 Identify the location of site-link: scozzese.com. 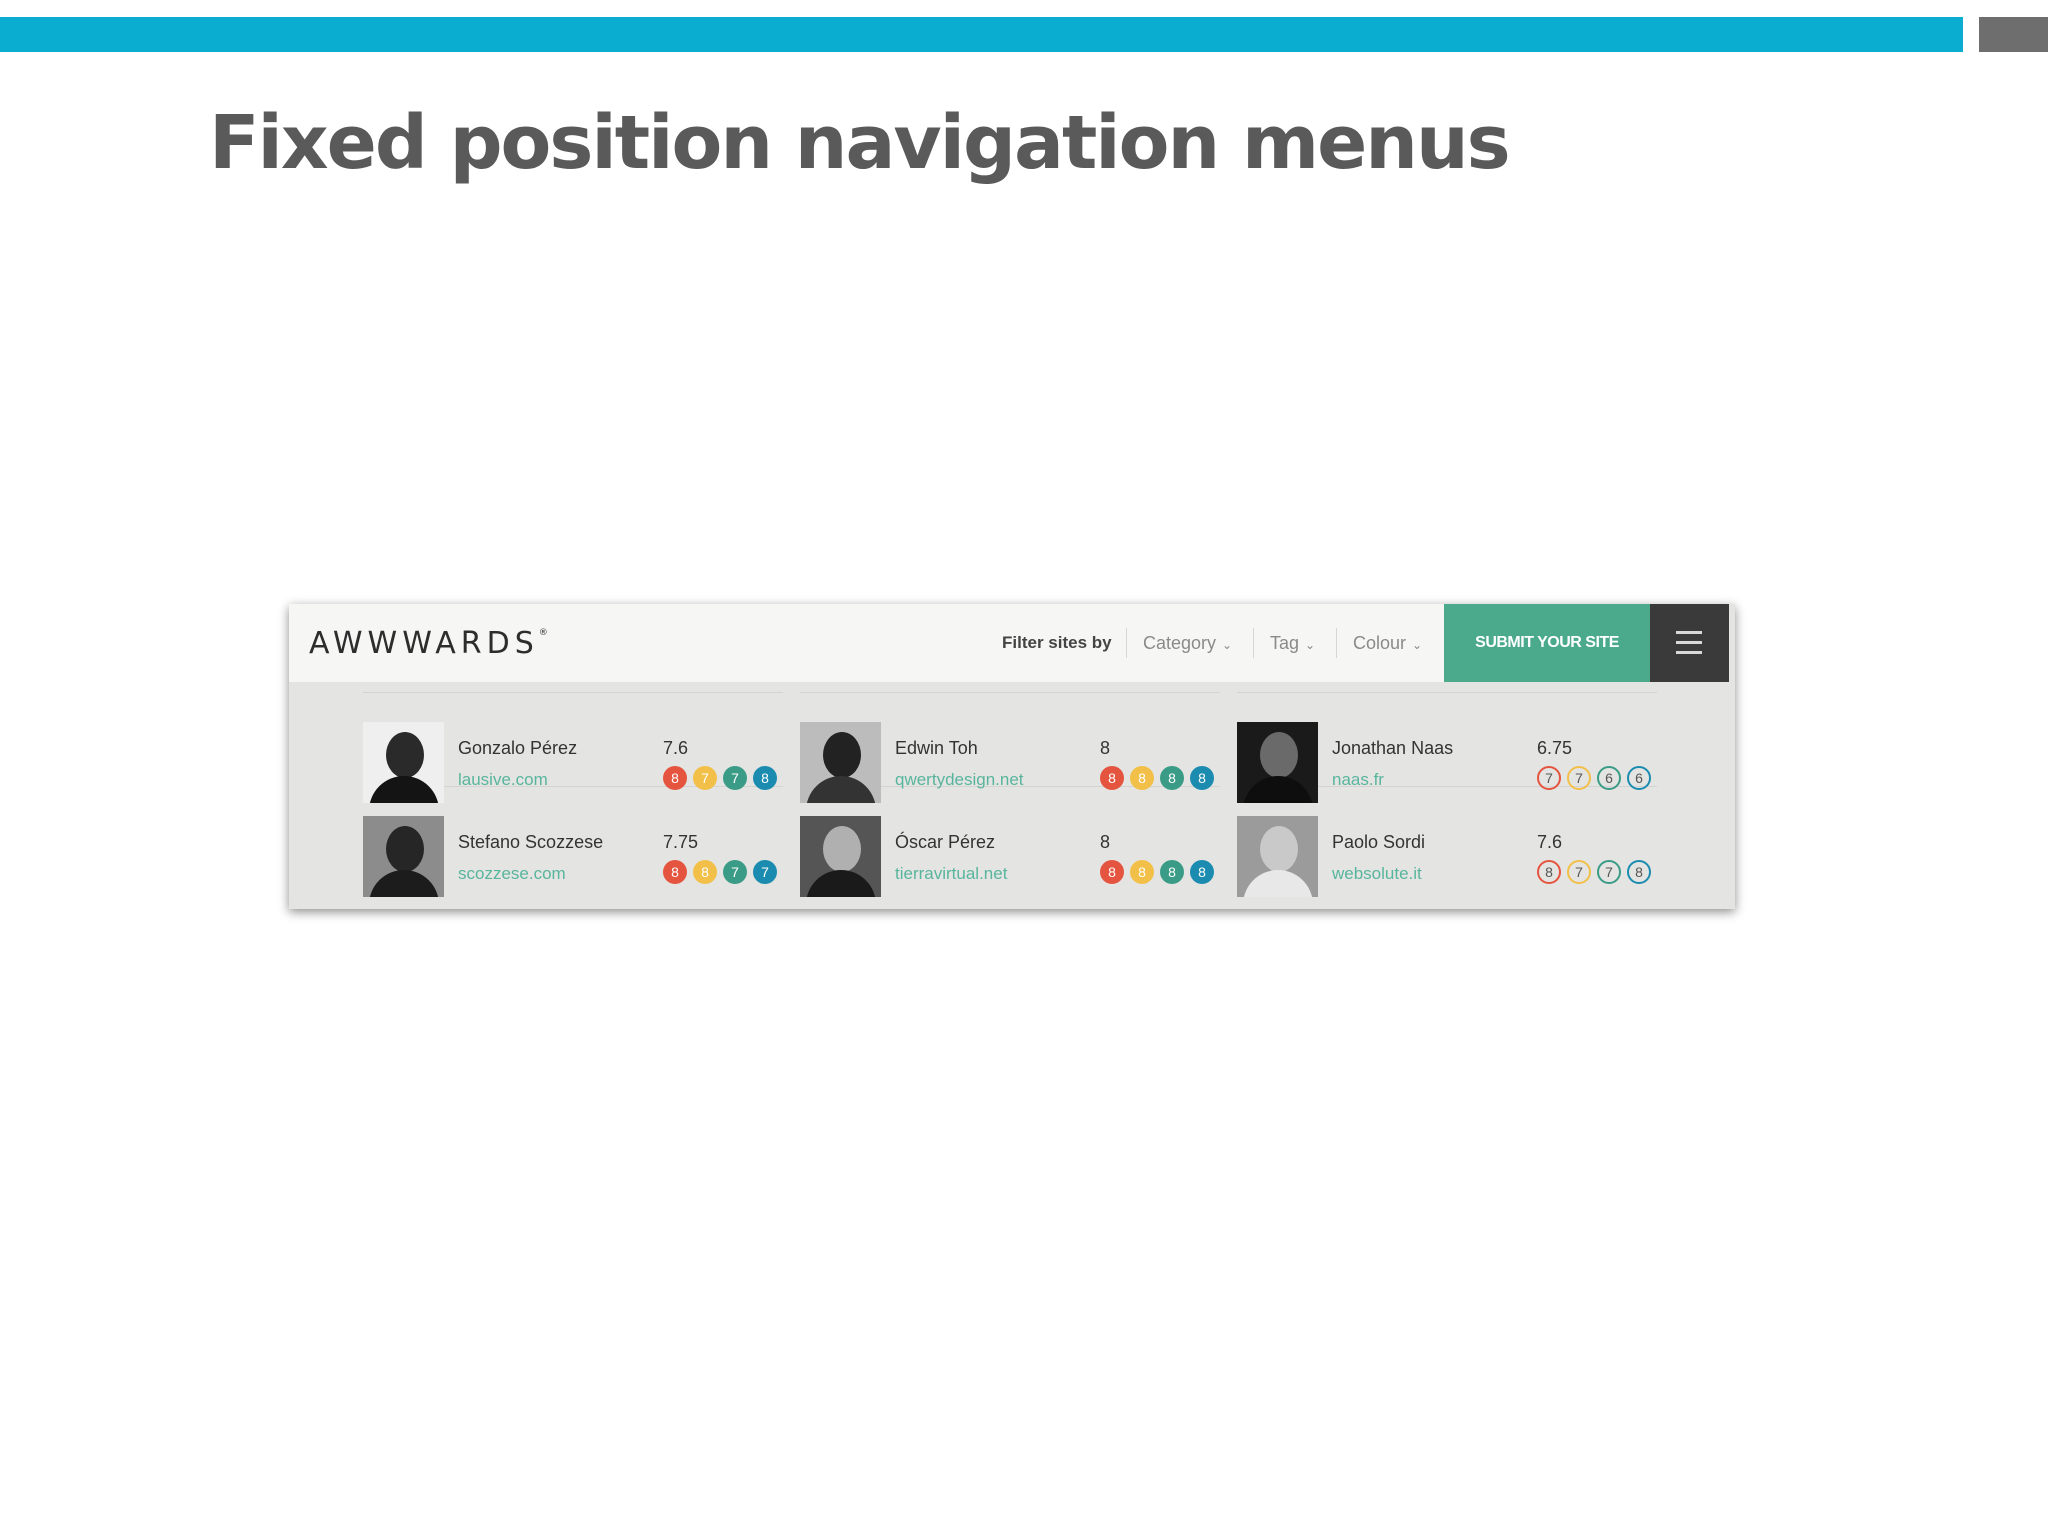
(512, 874).